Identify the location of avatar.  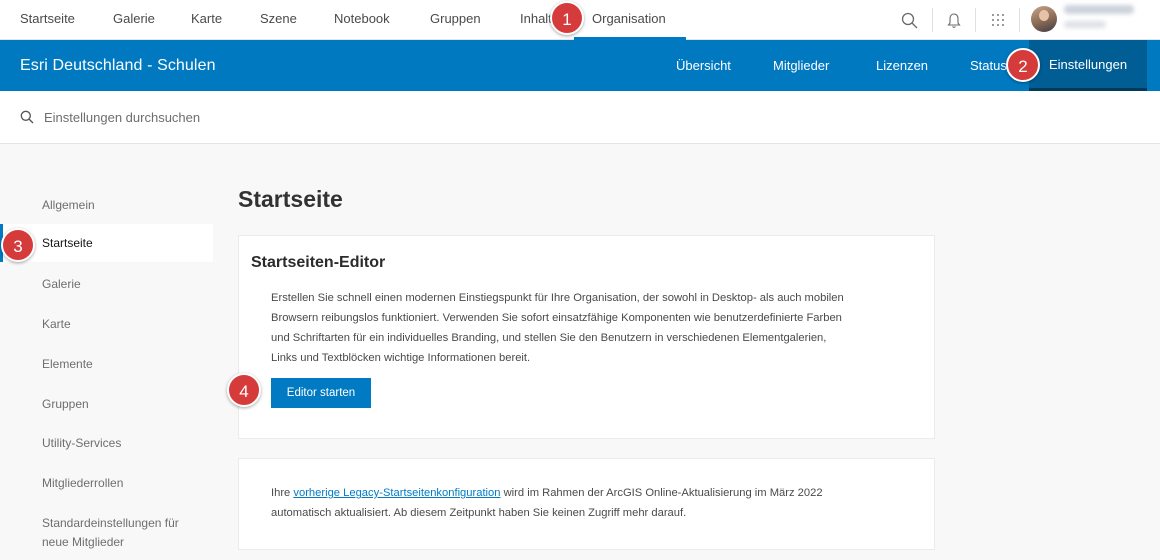
(1044, 19).